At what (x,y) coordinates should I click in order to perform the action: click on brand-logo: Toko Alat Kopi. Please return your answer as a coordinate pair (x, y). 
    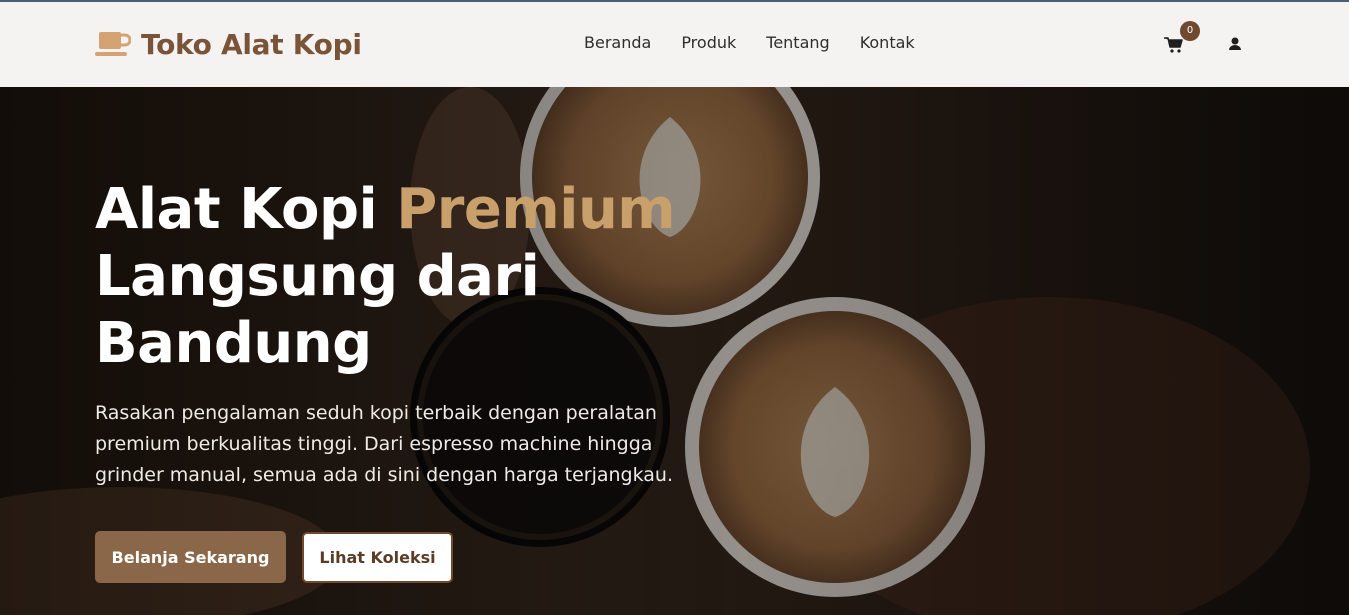
    Looking at the image, I should click on (228, 44).